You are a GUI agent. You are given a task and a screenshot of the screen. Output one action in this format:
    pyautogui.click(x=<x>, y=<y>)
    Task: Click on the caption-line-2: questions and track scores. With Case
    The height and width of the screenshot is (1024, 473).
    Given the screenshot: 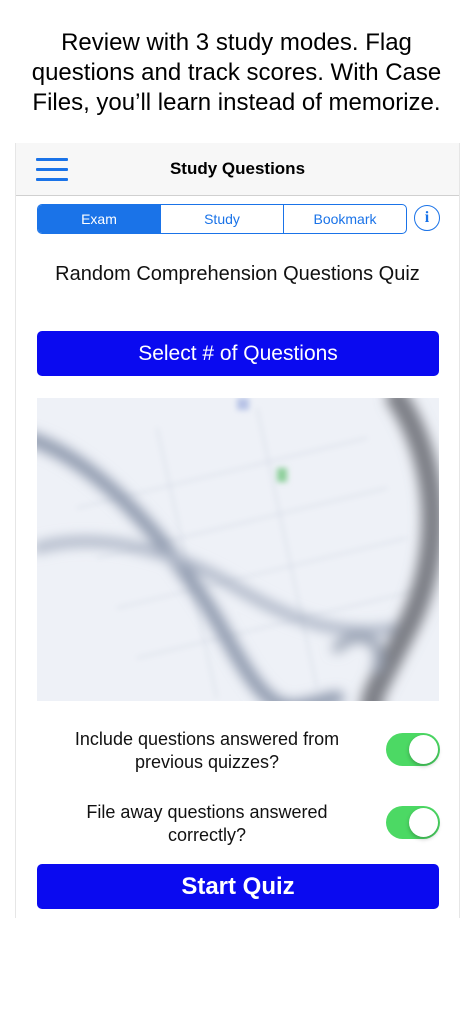 What is the action you would take?
    pyautogui.click(x=236, y=72)
    